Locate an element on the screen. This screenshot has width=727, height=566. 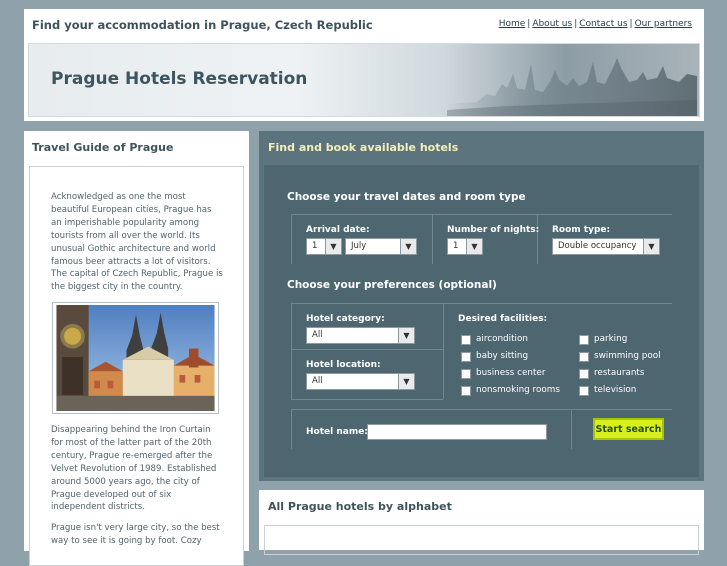
room-type-value: Double occupancy is located at coordinates (597, 246).